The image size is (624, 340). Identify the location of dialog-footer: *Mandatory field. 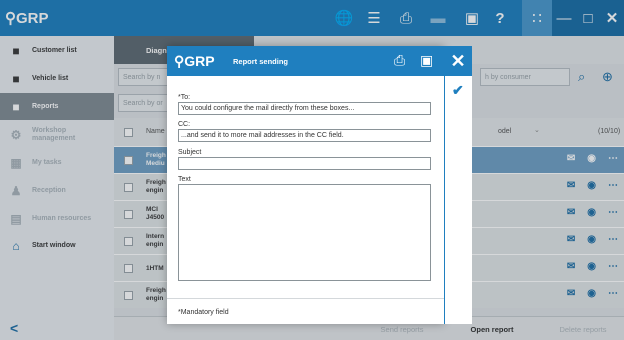
(305, 311).